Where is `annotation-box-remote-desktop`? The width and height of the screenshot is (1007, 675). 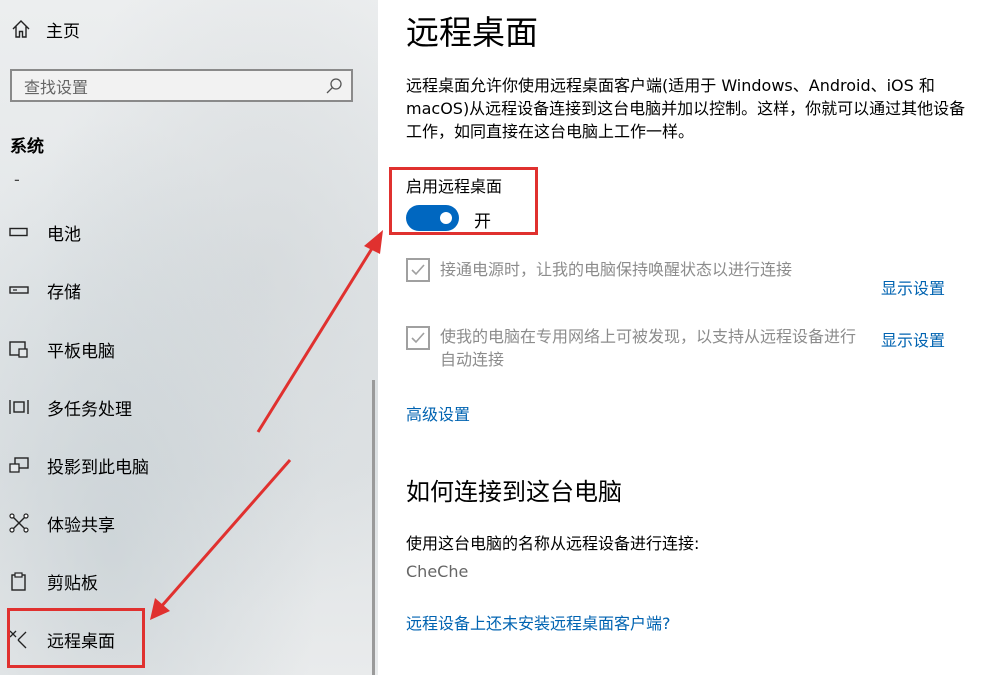
annotation-box-remote-desktop is located at coordinates (76, 638).